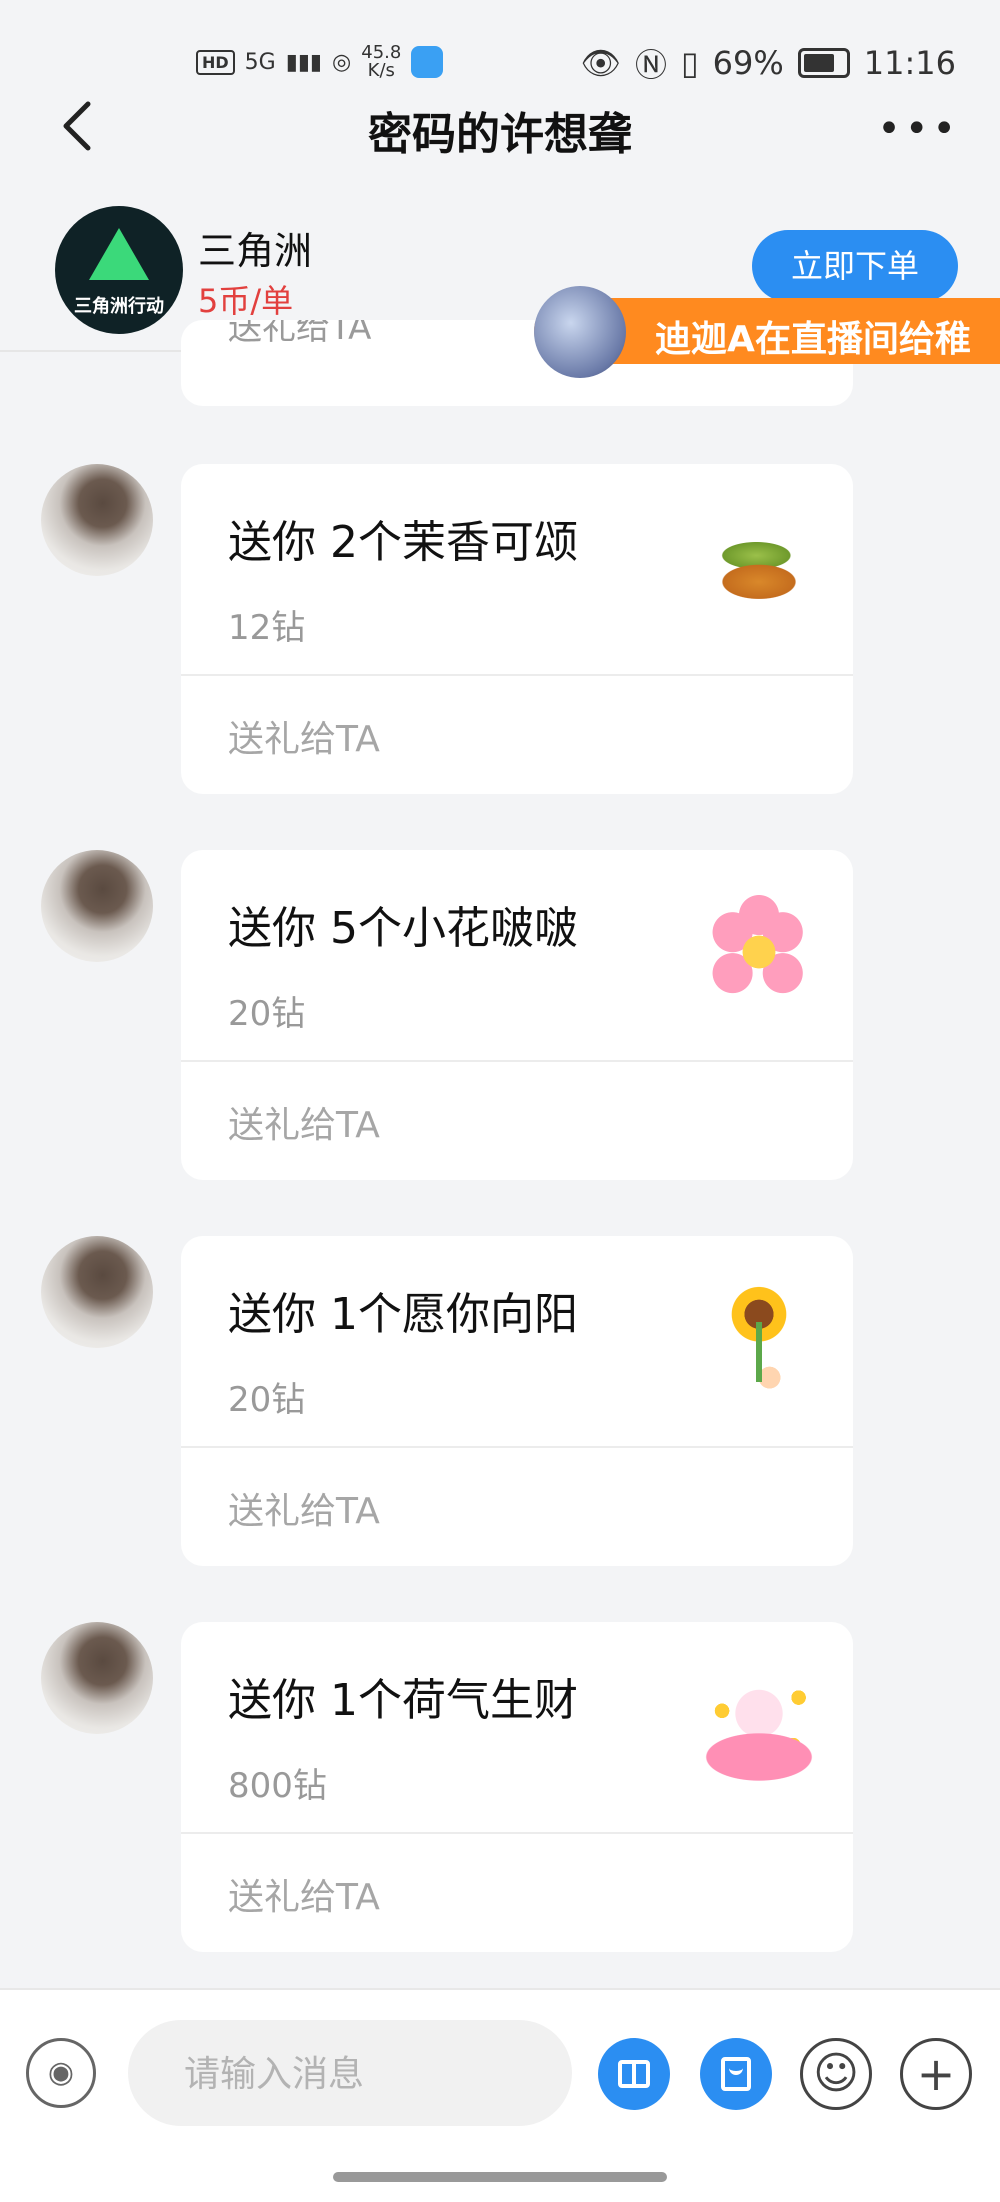 The image size is (1000, 2202). What do you see at coordinates (759, 1338) in the screenshot?
I see `sunflower-gift-icon` at bounding box center [759, 1338].